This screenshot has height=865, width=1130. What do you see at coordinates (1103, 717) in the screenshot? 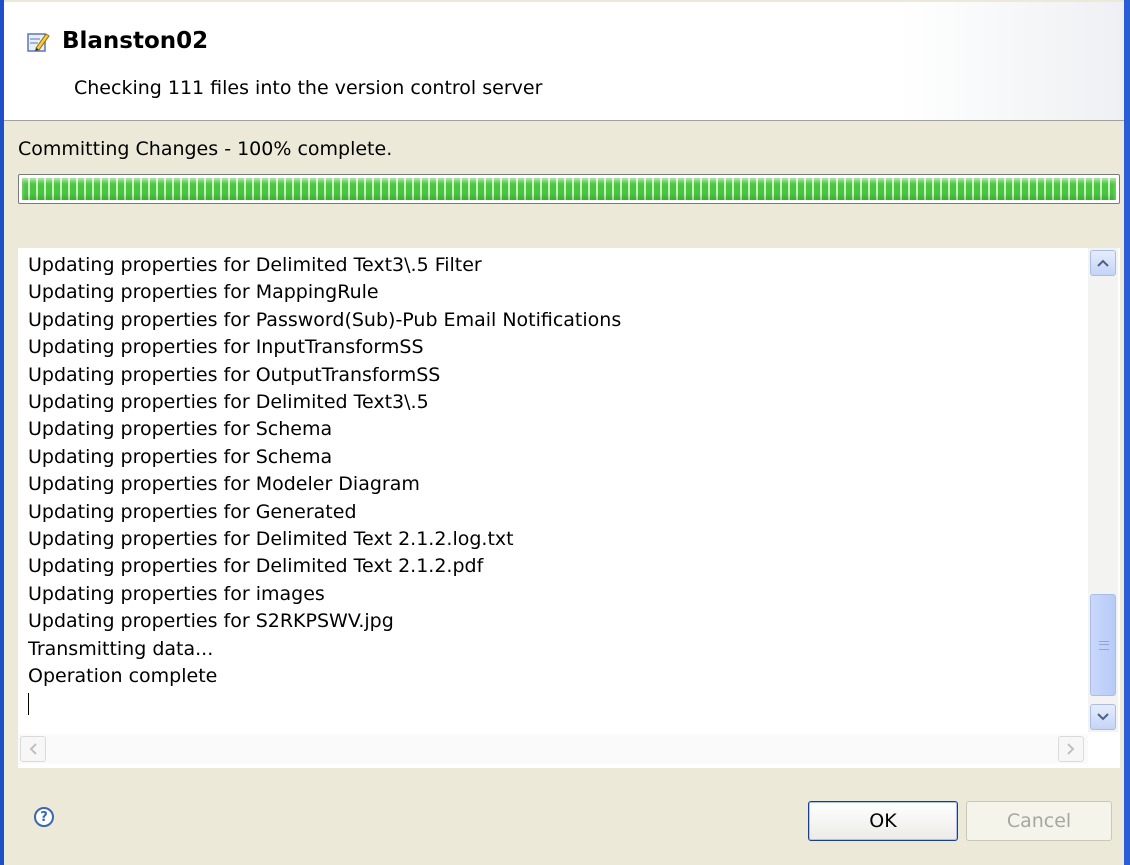
I see `chevron-down-icon` at bounding box center [1103, 717].